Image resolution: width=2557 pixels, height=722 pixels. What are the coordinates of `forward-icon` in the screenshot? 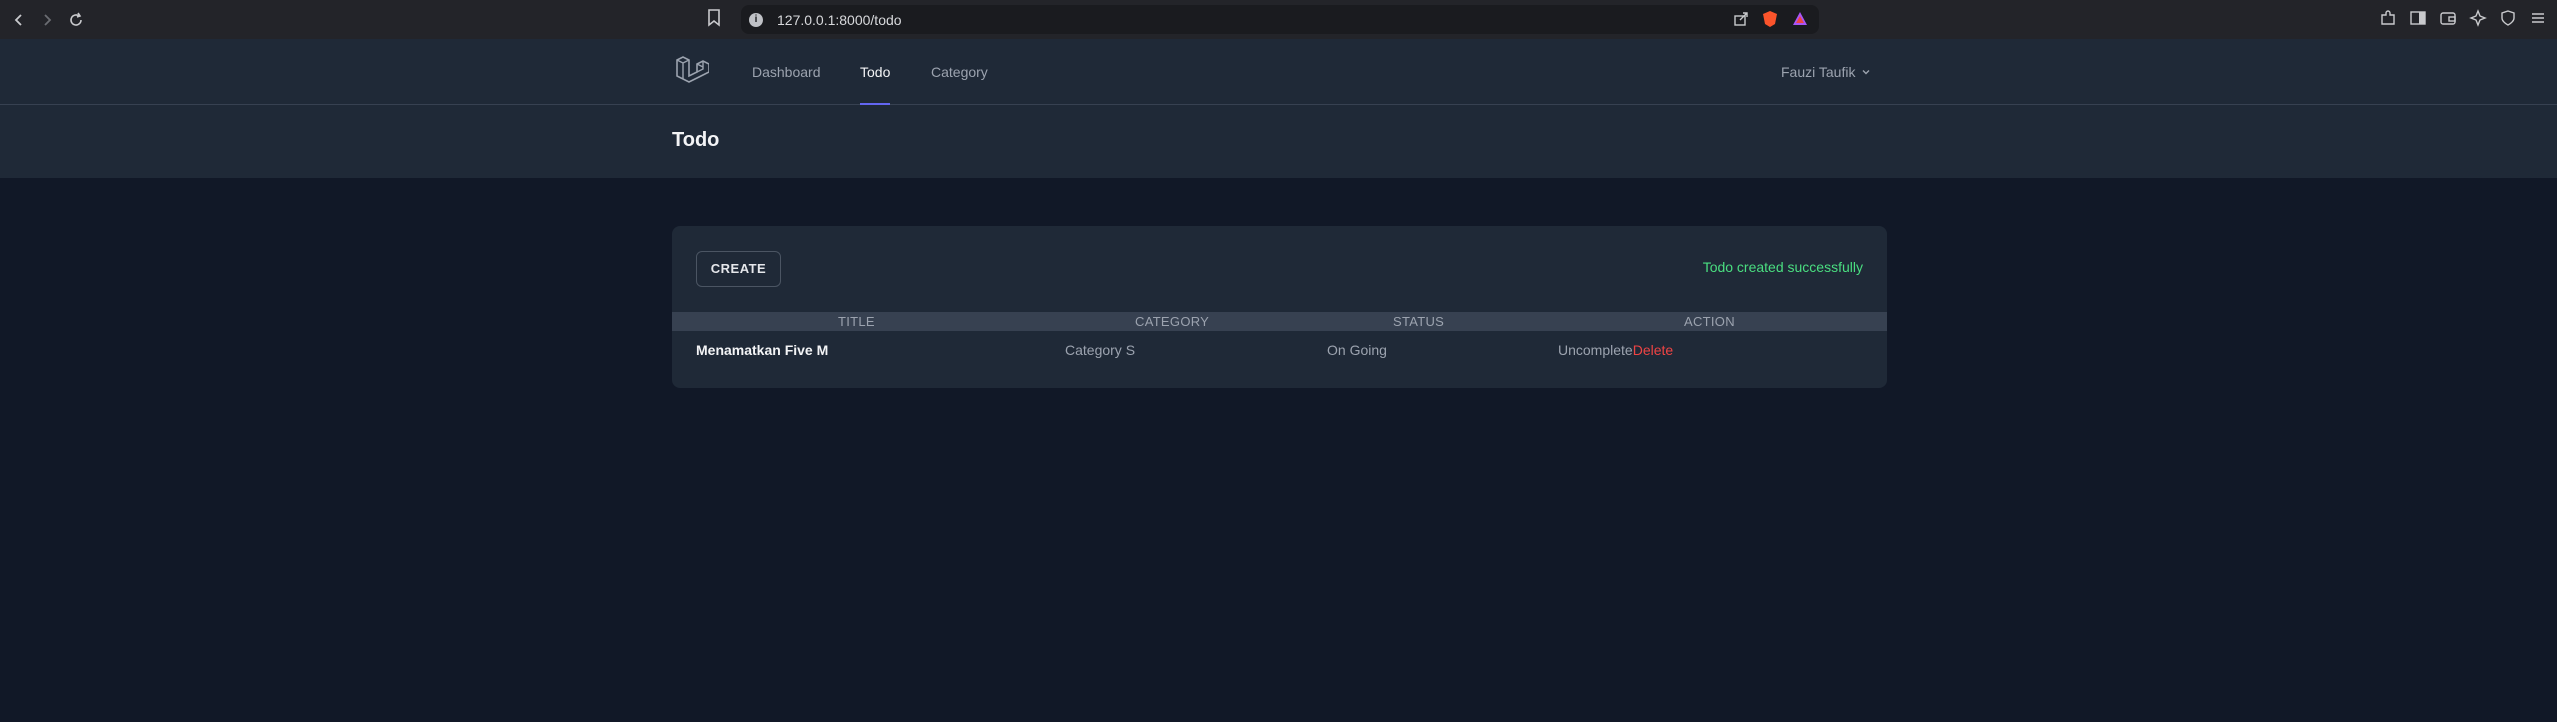 It's located at (47, 20).